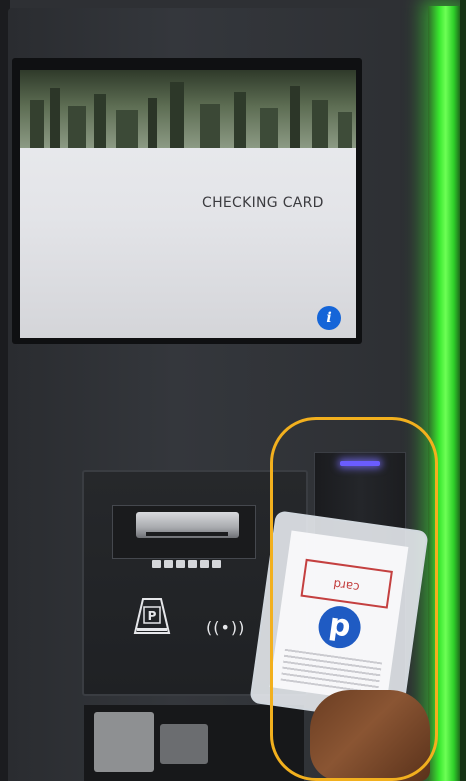 This screenshot has height=781, width=466. I want to click on info-icon: i, so click(329, 318).